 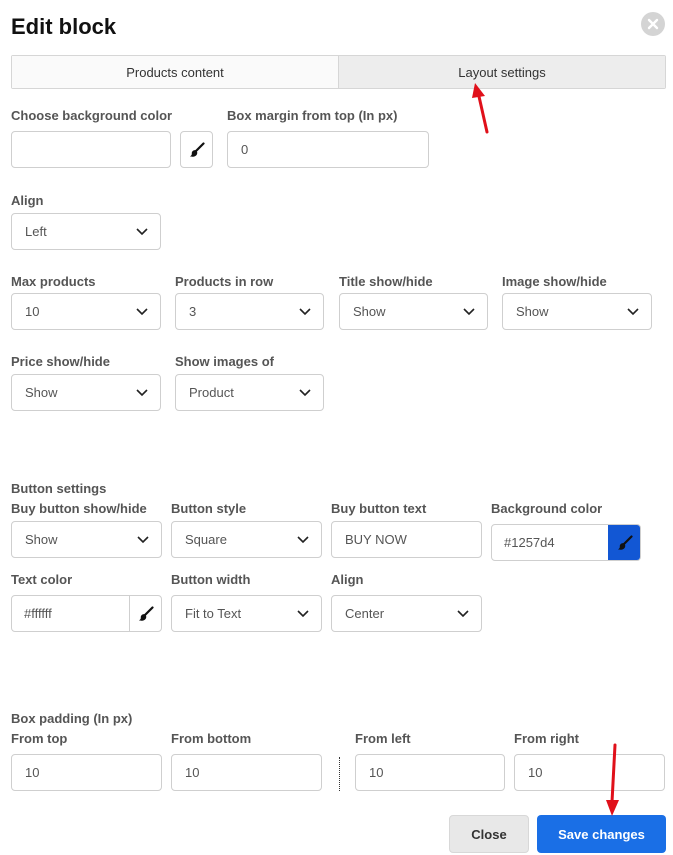 I want to click on box-padding-heading: Box padding (In px), so click(x=72, y=718).